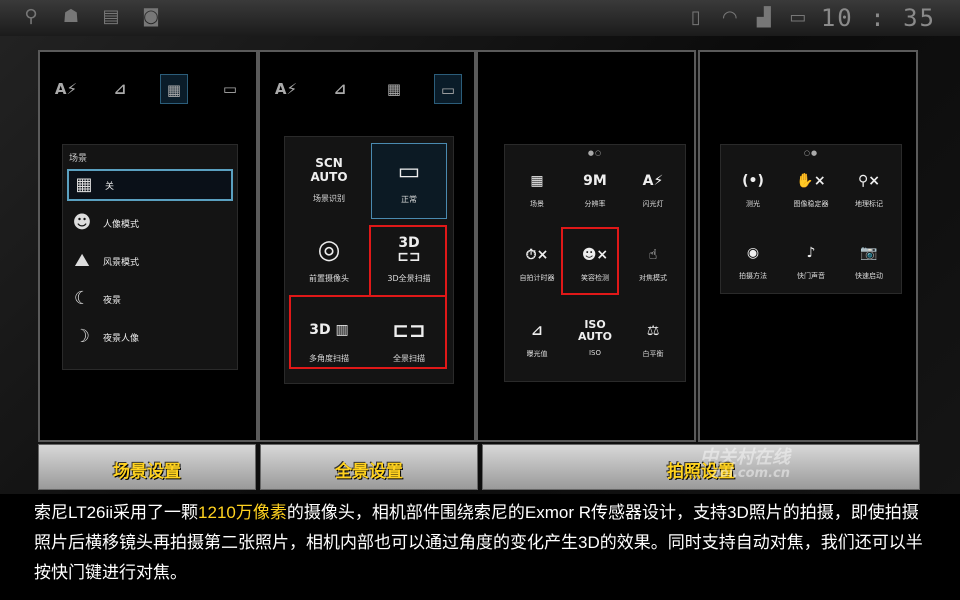  I want to click on setting-shutter-sound: ♪ 快门声音, so click(811, 261).